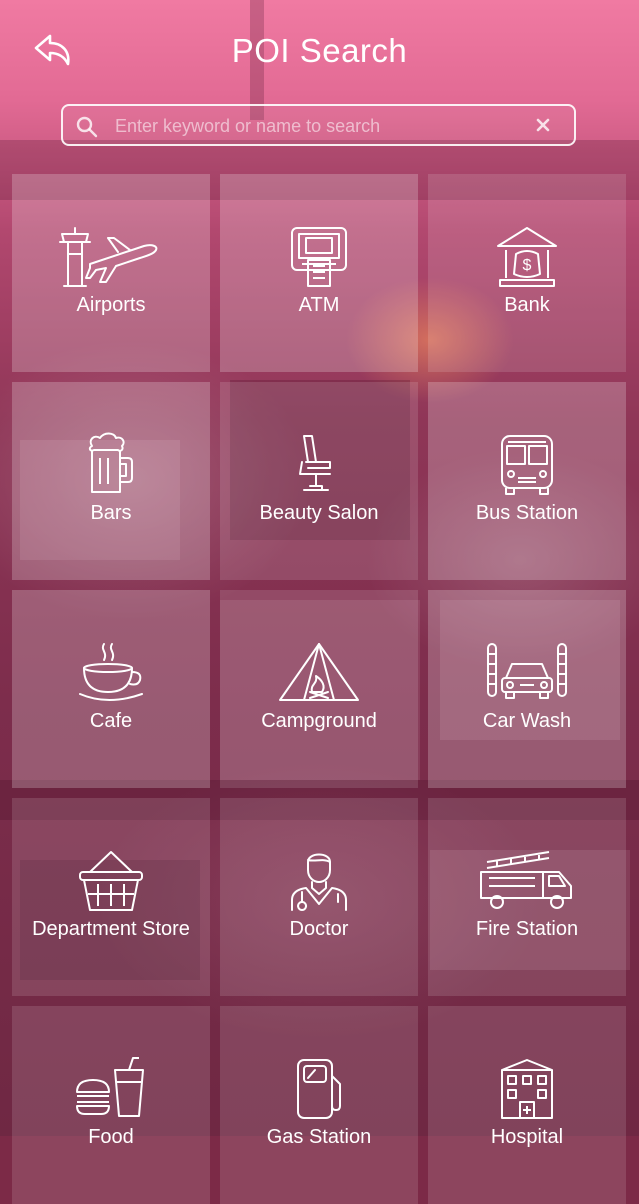  I want to click on clear-icon, so click(543, 125).